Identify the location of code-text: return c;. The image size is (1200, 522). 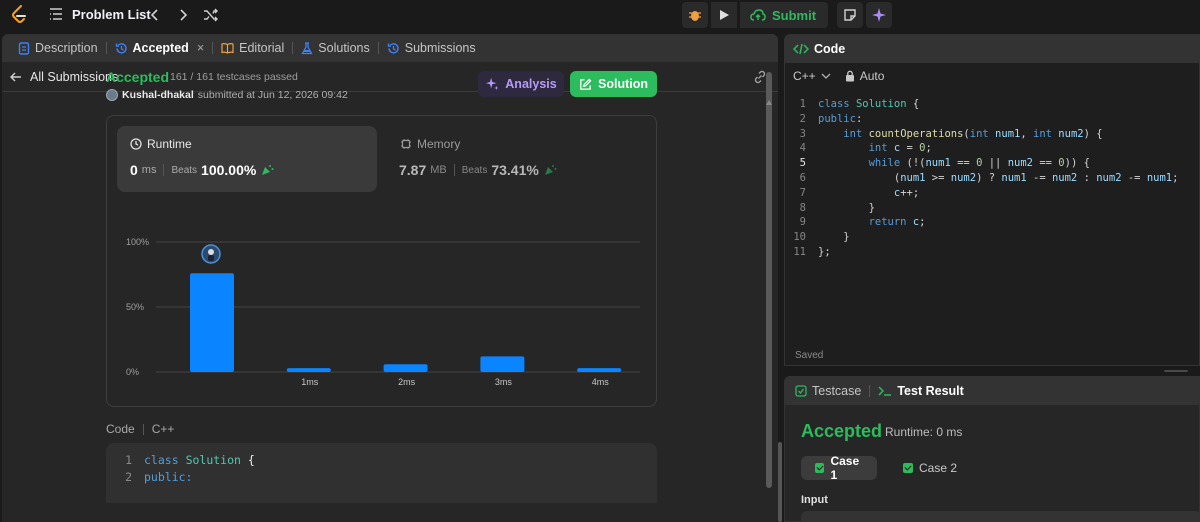
(897, 222).